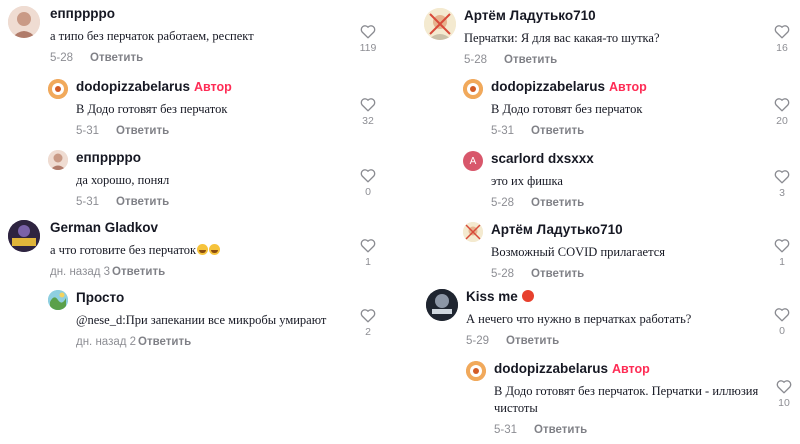 This screenshot has width=800, height=444. I want to click on like-count: 32, so click(368, 121).